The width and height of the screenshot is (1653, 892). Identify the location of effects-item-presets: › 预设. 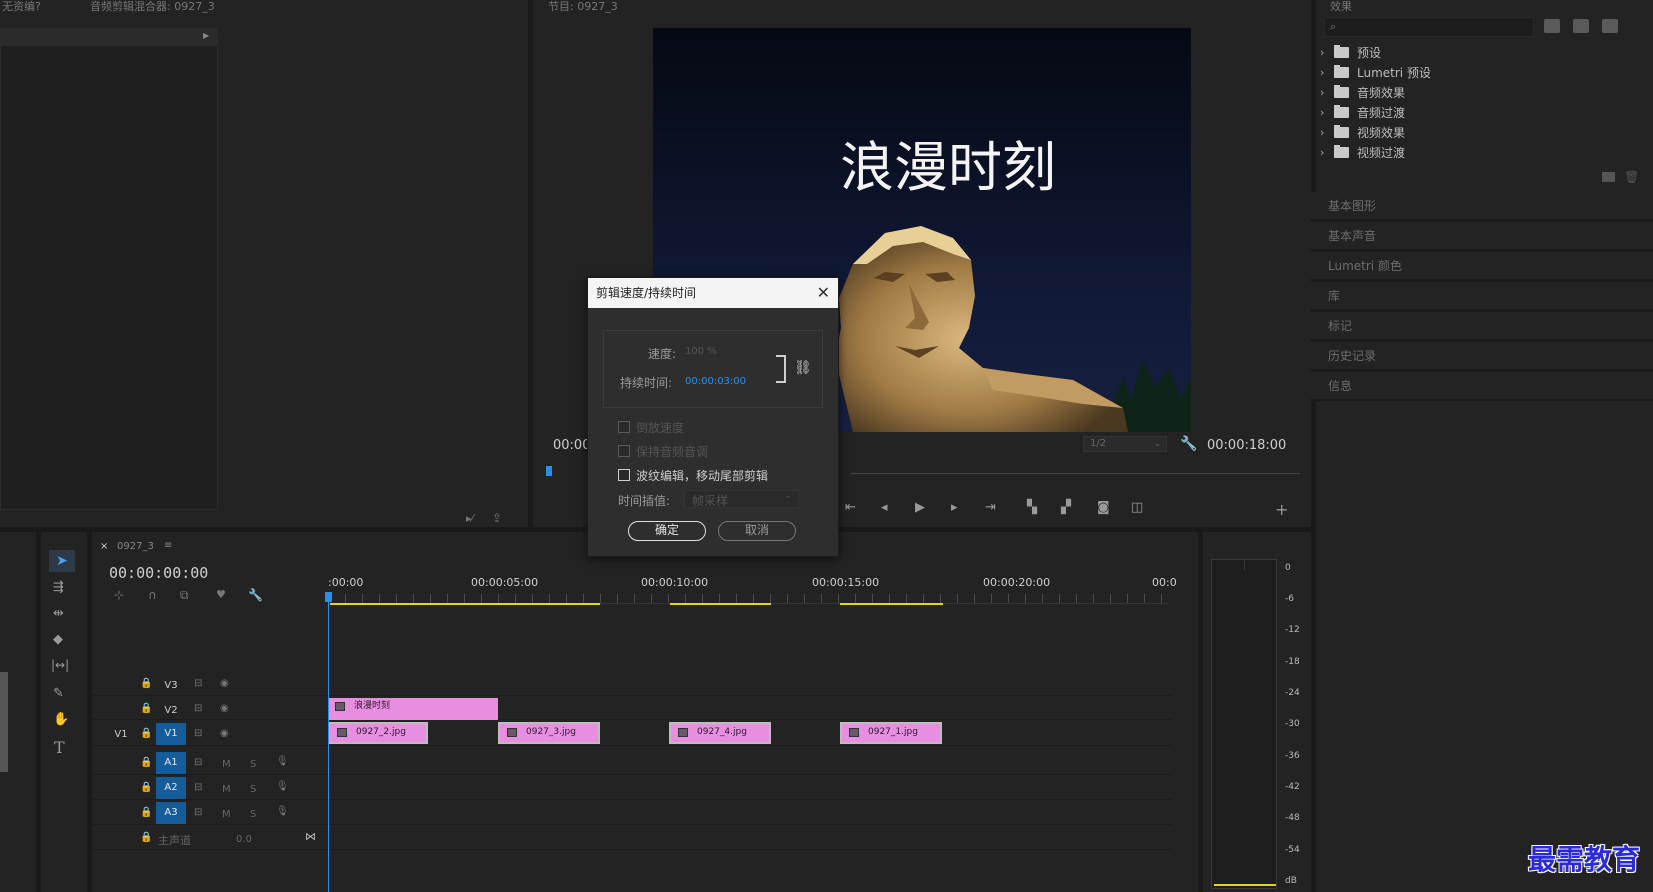
(1485, 52).